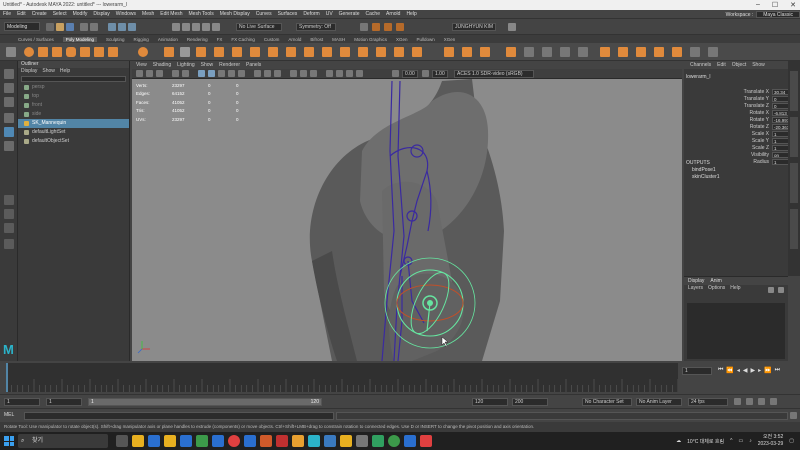 Image resolution: width=800 pixels, height=450 pixels. I want to click on auto-key-icon, so click(737, 401).